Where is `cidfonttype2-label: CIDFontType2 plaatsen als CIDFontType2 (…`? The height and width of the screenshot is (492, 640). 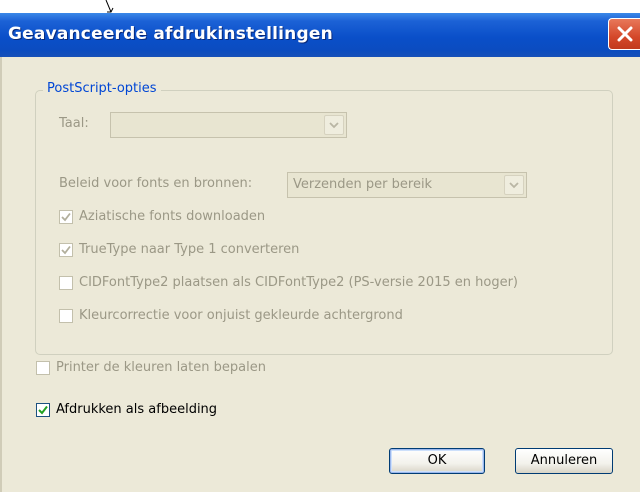 cidfonttype2-label: CIDFontType2 plaatsen als CIDFontType2 (… is located at coordinates (298, 282).